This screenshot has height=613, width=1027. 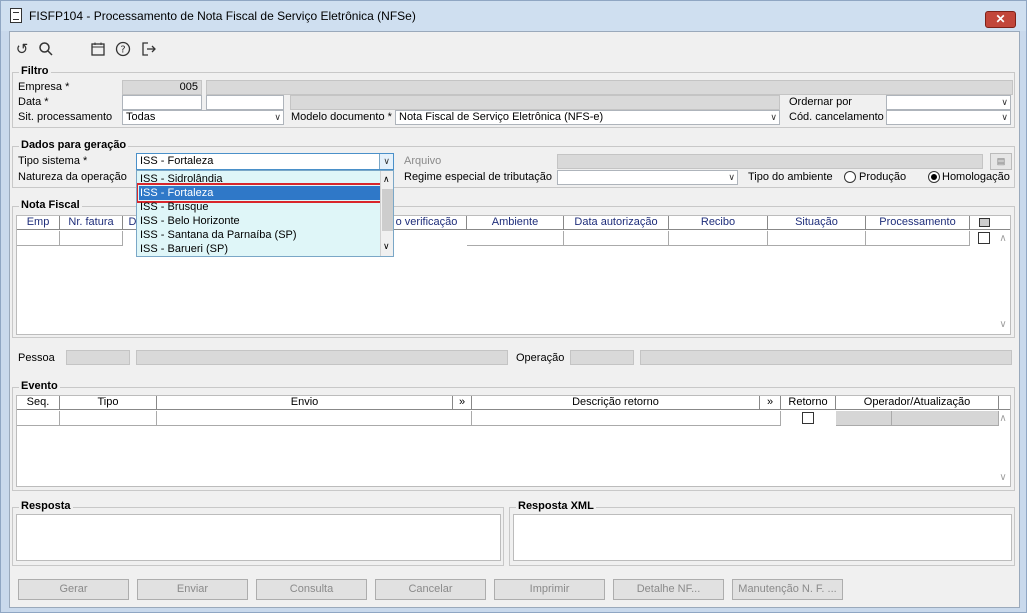 I want to click on consulta-button: Consulta, so click(x=311, y=589).